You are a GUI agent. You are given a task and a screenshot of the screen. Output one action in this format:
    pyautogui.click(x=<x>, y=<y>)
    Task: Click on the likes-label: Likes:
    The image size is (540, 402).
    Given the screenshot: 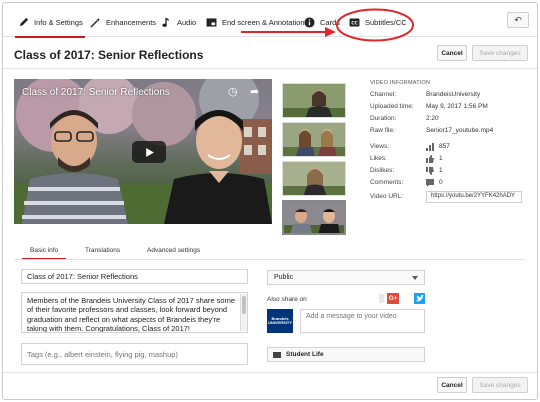 What is the action you would take?
    pyautogui.click(x=378, y=158)
    